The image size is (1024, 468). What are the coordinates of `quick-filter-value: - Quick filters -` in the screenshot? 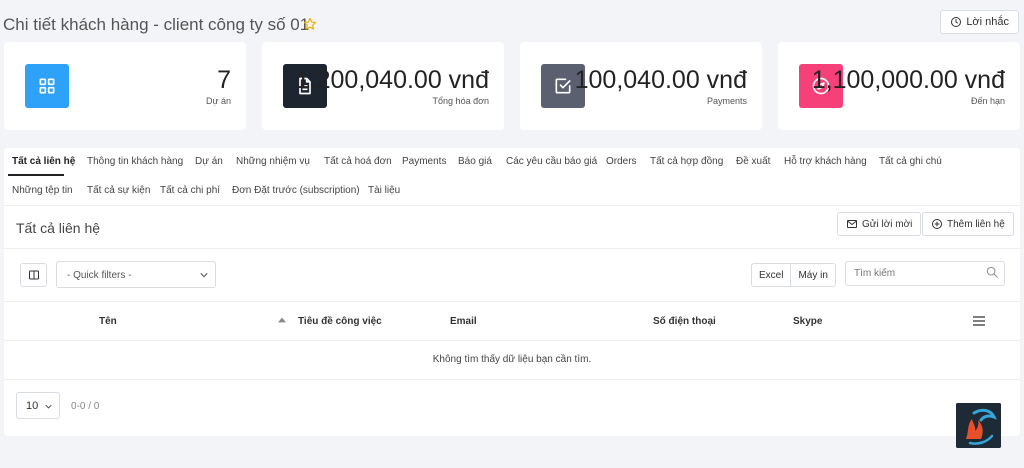 It's located at (99, 275).